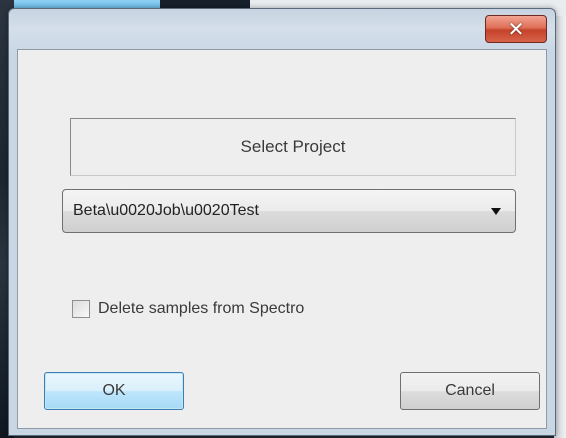  I want to click on delete-samples-label: Delete samples from Spectro, so click(201, 309).